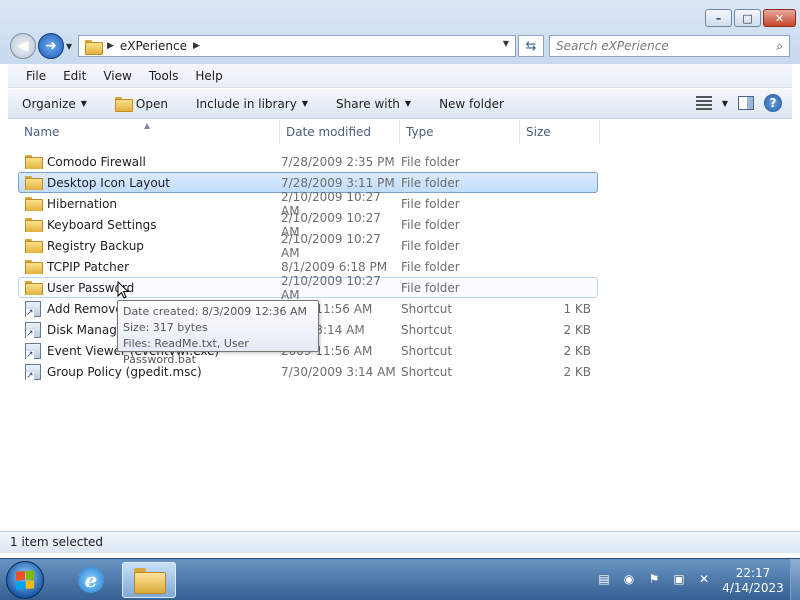 The width and height of the screenshot is (800, 600). I want to click on file-name-cell: Desktop Icon Layout, so click(150, 183).